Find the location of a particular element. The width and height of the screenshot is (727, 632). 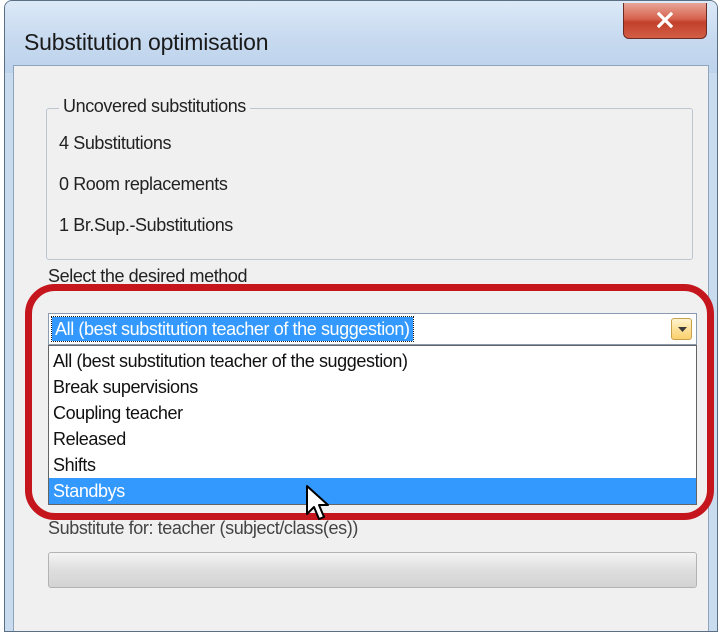

group-legend: Uncovered substitutions is located at coordinates (154, 106).